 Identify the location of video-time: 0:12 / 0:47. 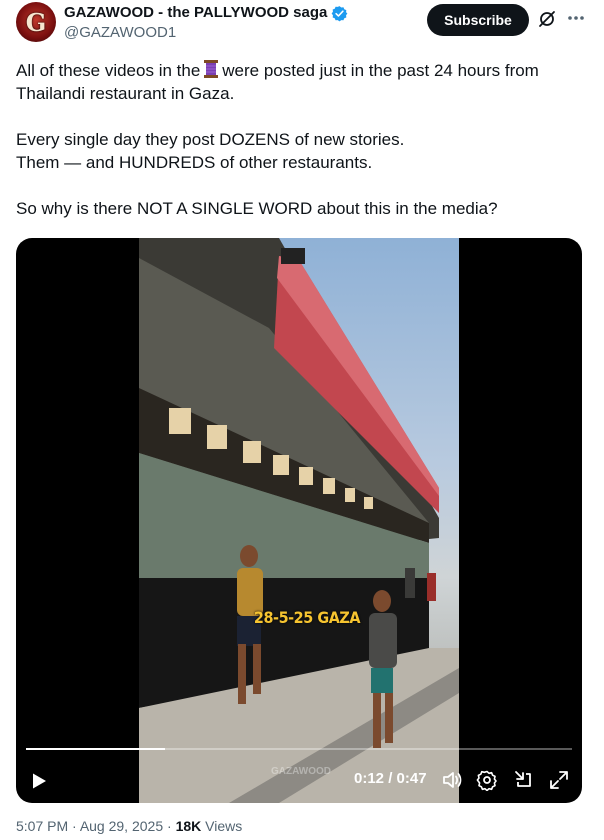
(390, 778).